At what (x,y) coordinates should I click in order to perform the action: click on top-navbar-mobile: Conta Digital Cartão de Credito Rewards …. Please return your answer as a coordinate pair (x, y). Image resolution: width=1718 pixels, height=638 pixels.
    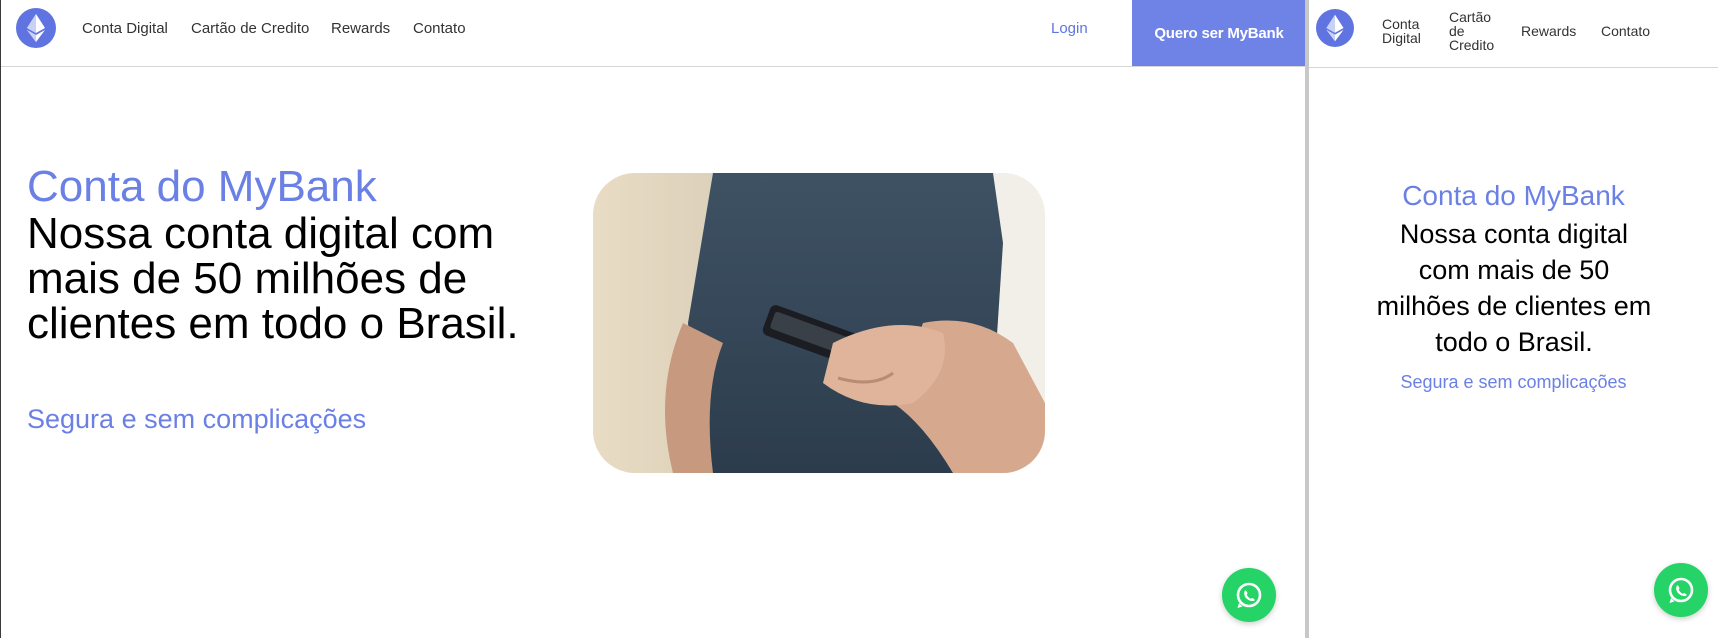
    Looking at the image, I should click on (1513, 34).